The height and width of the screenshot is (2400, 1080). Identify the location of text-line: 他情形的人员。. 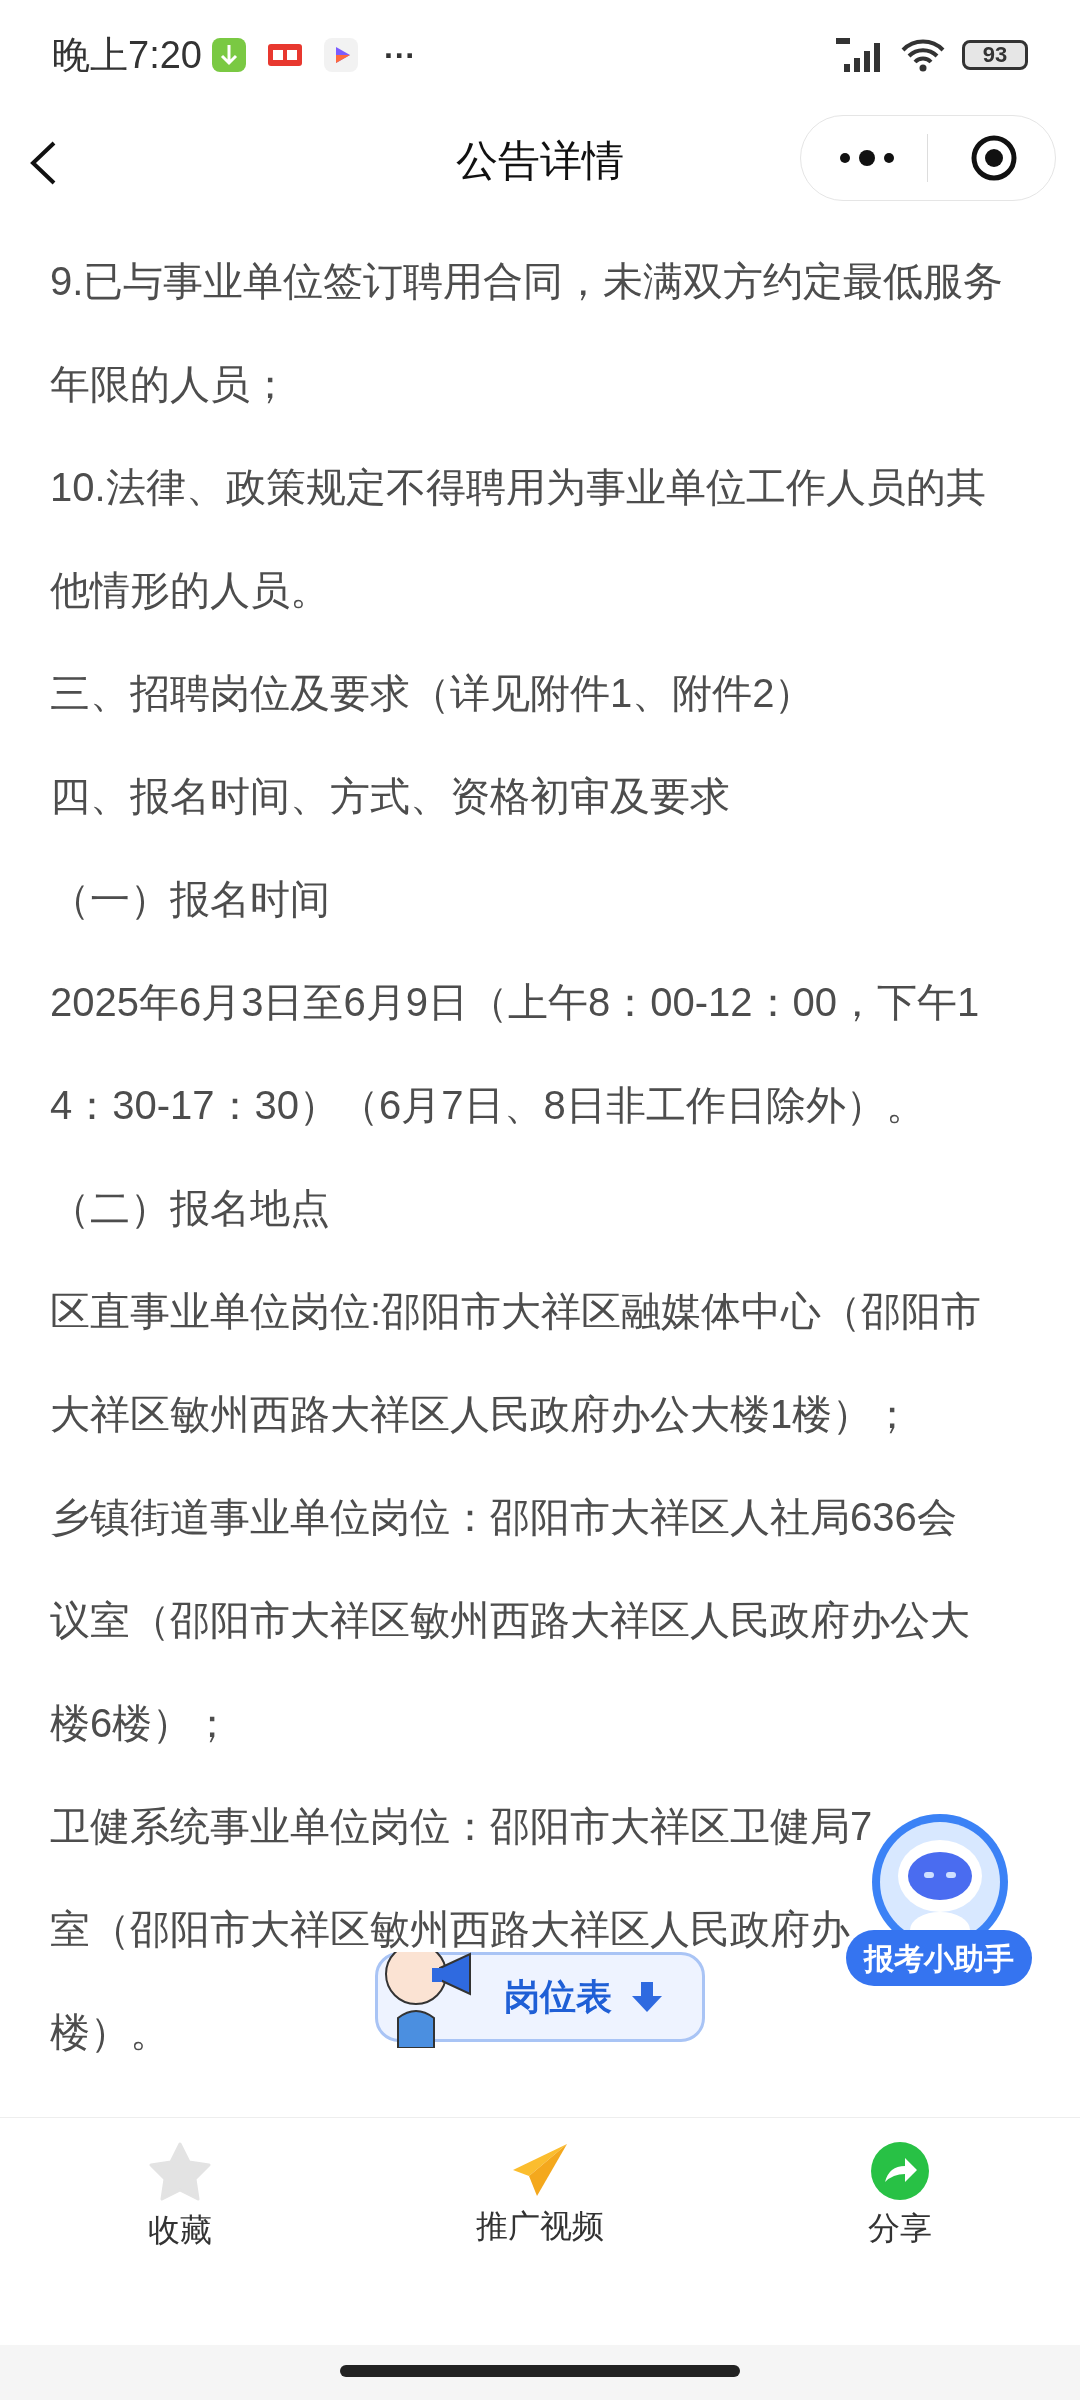
(190, 590).